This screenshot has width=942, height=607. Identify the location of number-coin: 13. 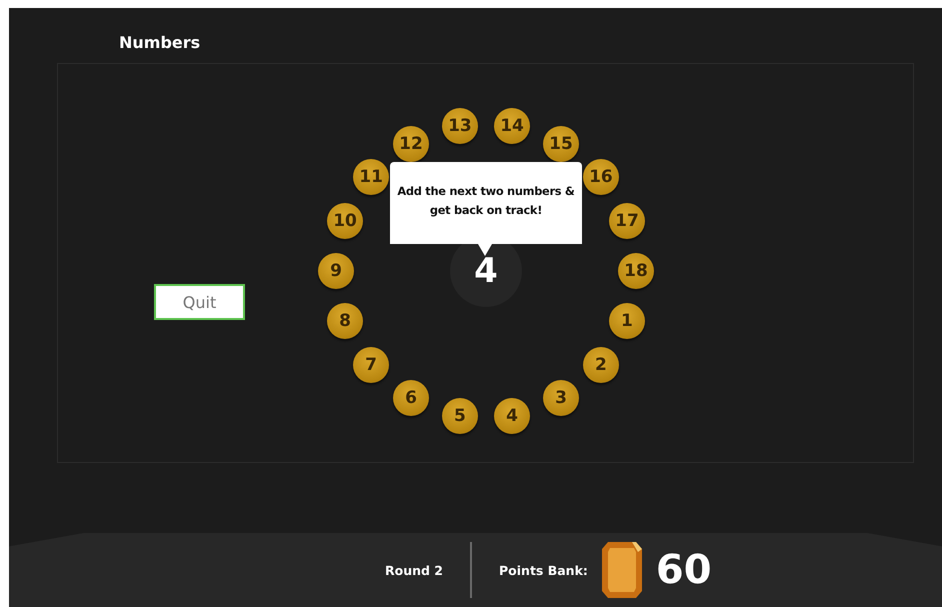
(460, 126).